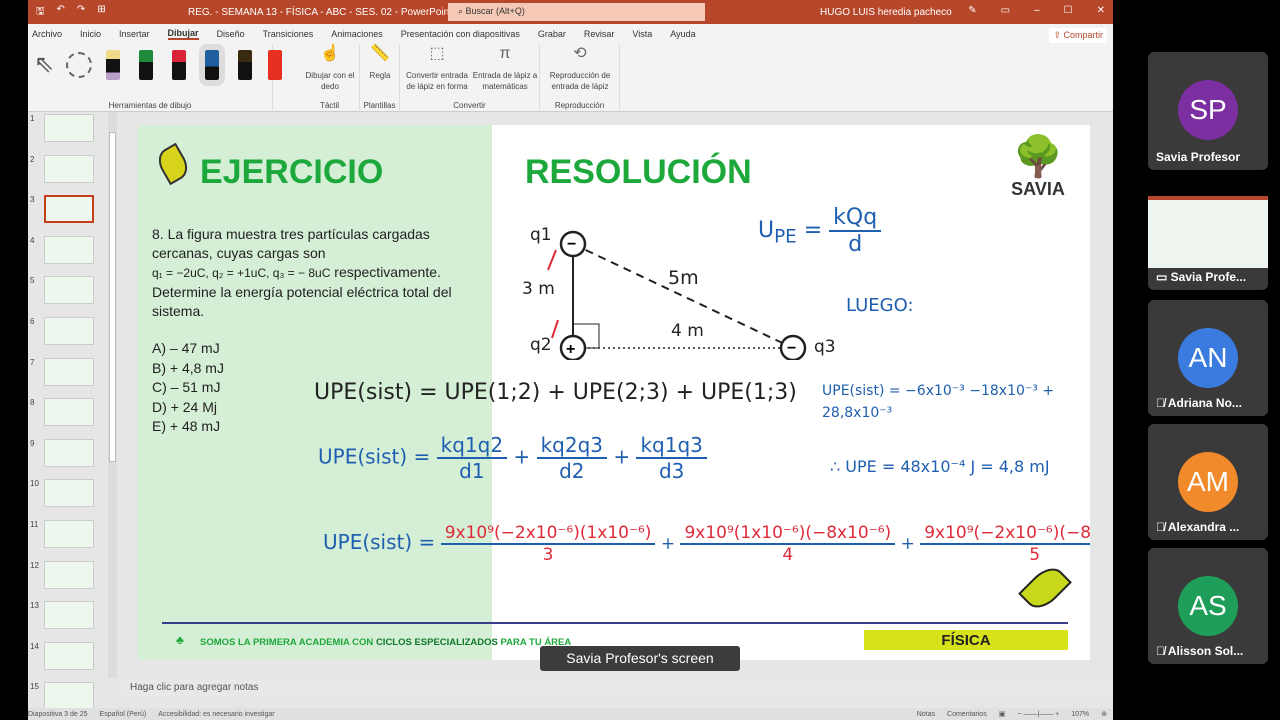  I want to click on search-placeholder: Buscar (Alt+Q), so click(495, 11).